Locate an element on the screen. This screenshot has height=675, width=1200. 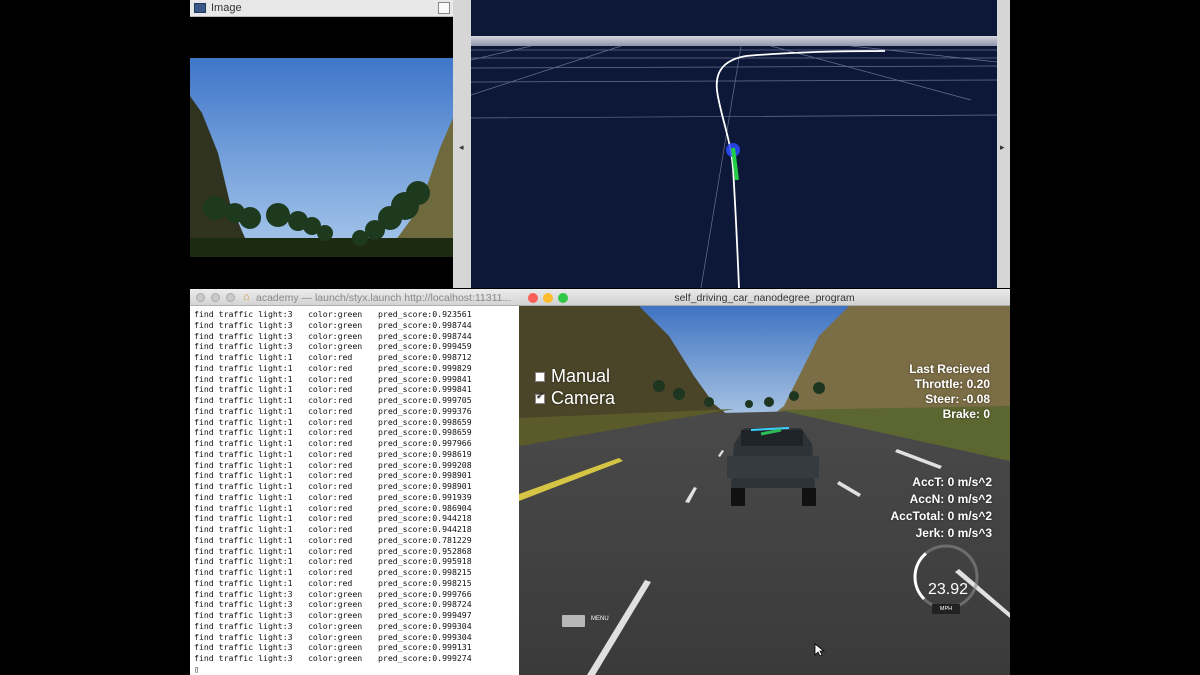
camera-label: Camera is located at coordinates (583, 398).